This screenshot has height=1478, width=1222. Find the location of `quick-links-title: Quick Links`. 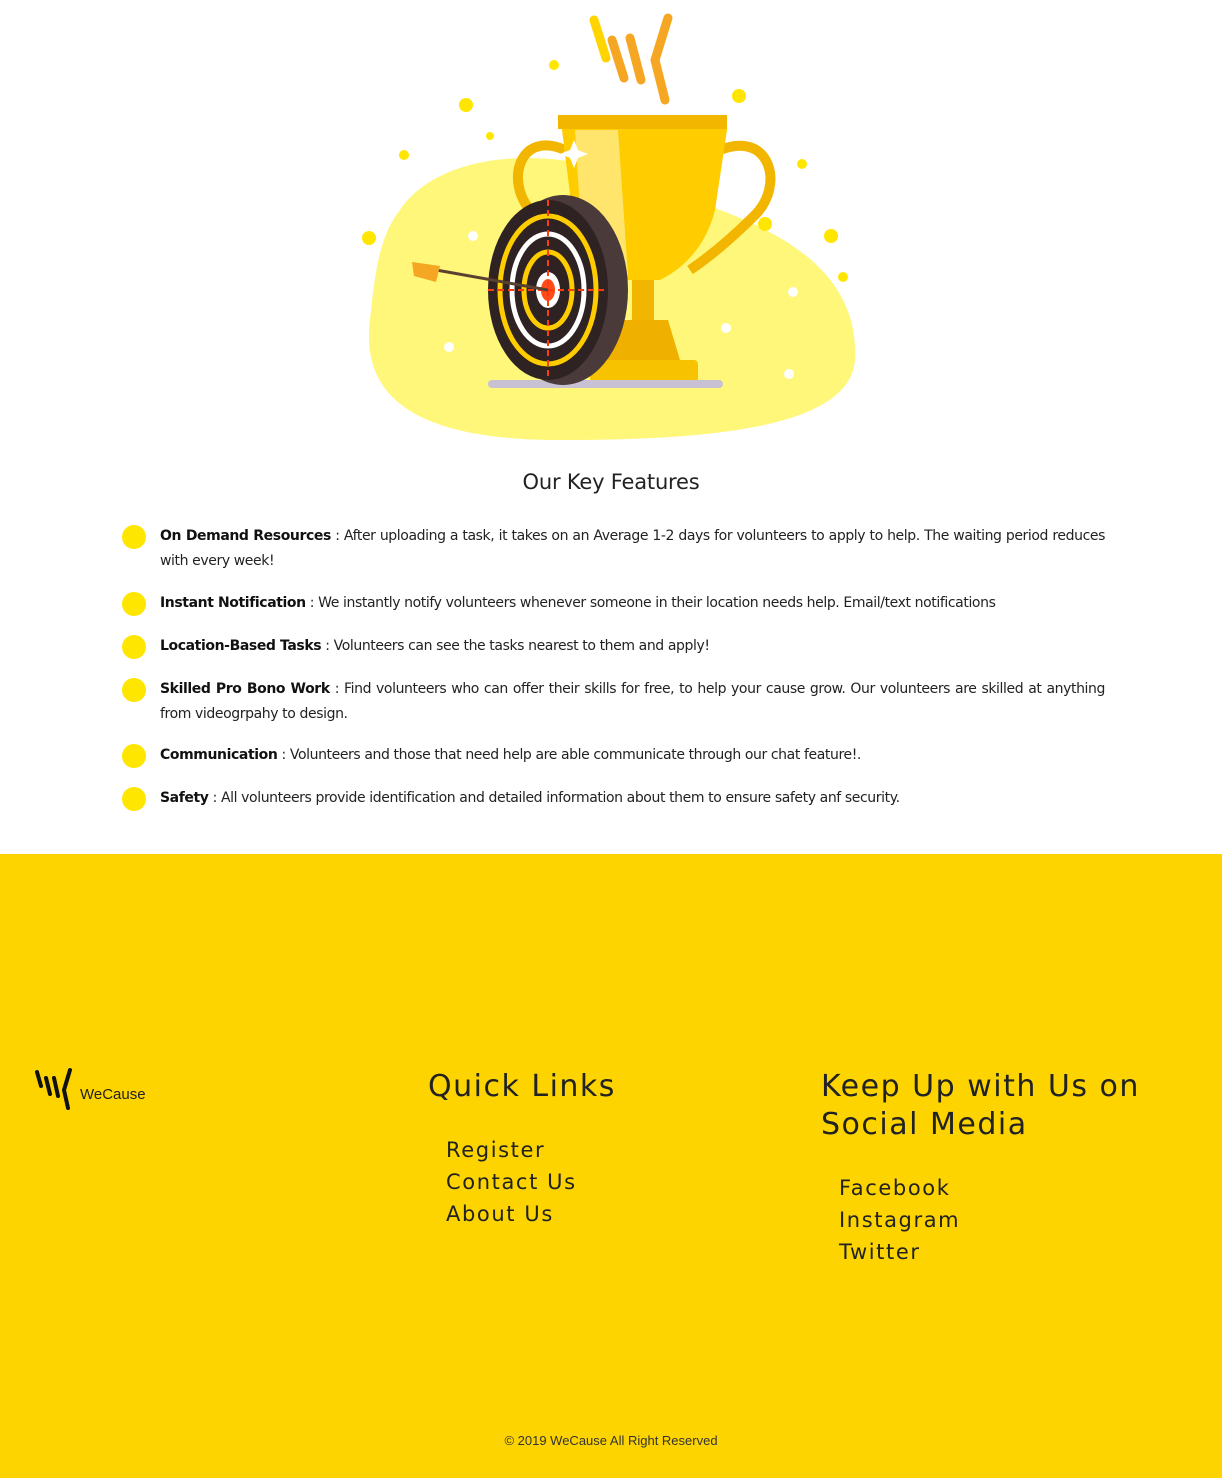

quick-links-title: Quick Links is located at coordinates (522, 1086).